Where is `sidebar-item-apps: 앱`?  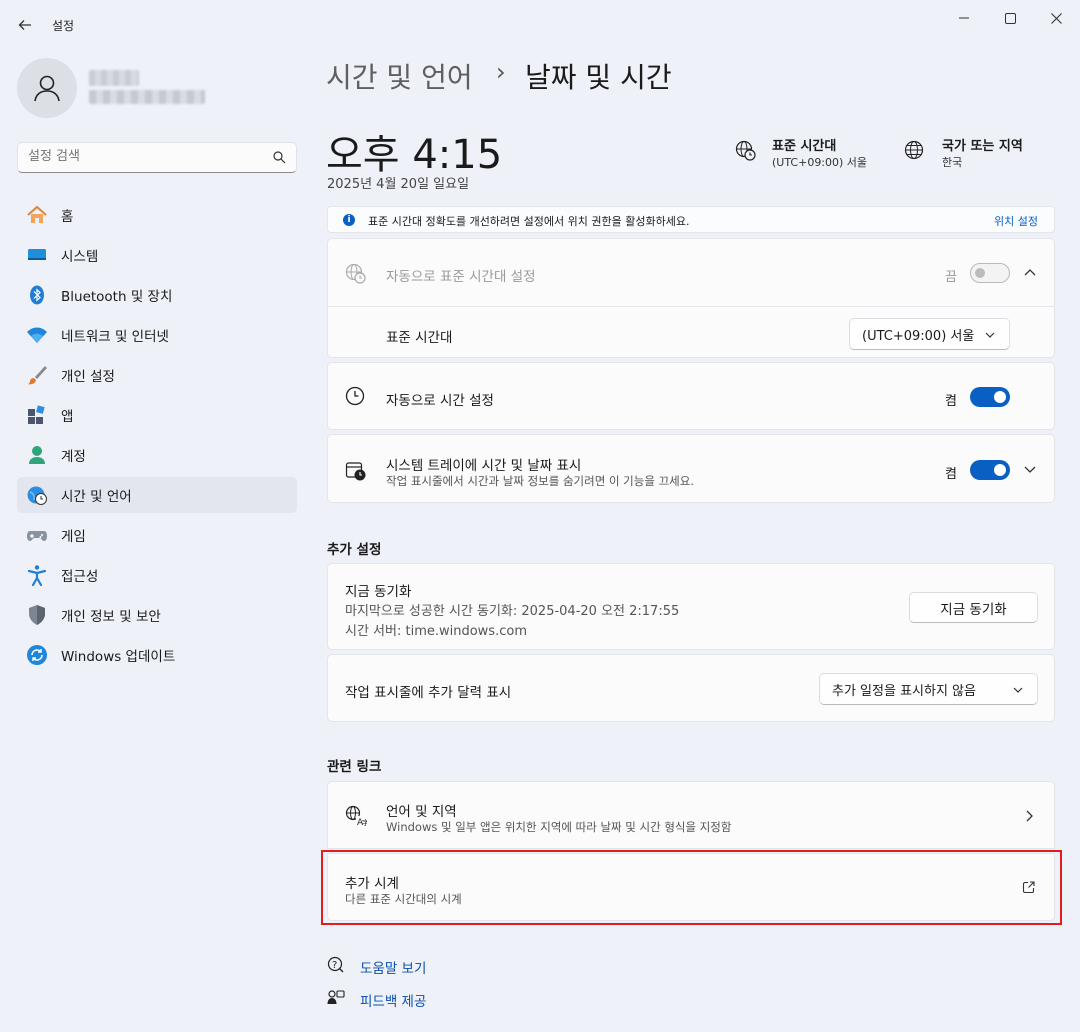 sidebar-item-apps: 앱 is located at coordinates (157, 415).